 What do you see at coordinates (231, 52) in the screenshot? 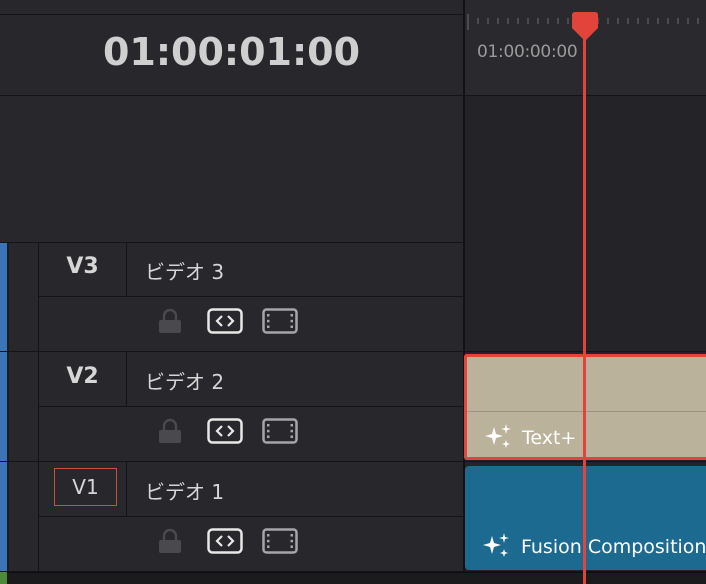
I see `current-timecode: 01:00:01:00` at bounding box center [231, 52].